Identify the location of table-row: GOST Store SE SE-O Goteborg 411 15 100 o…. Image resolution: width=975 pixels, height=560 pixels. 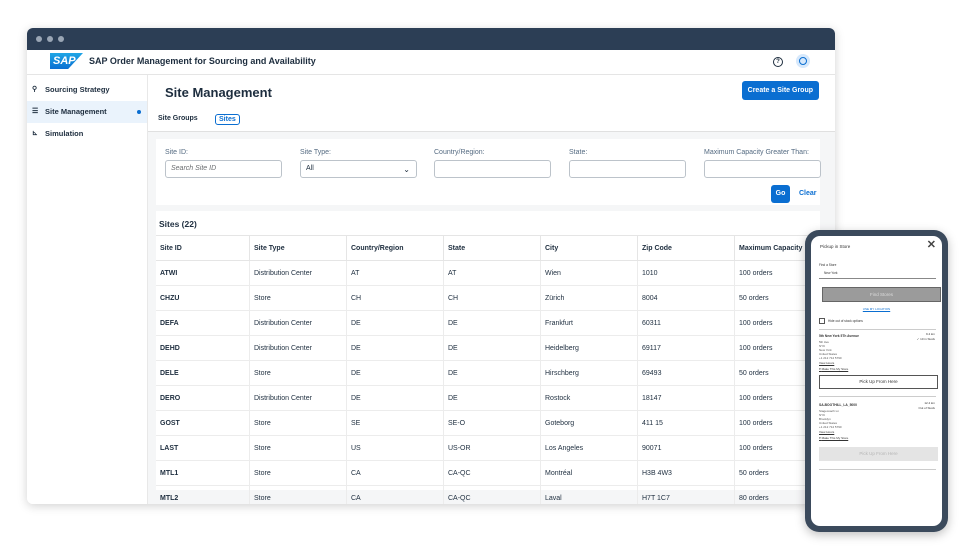
(488, 423).